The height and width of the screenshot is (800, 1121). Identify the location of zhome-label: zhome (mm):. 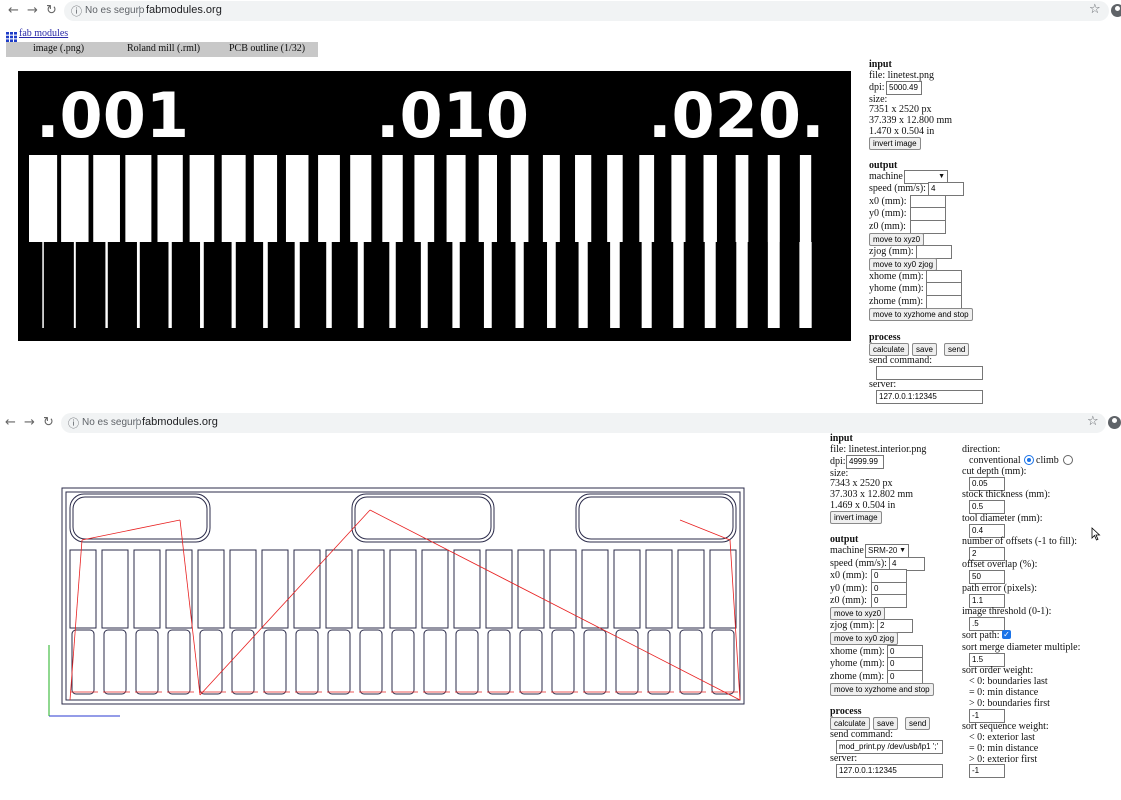
(857, 676).